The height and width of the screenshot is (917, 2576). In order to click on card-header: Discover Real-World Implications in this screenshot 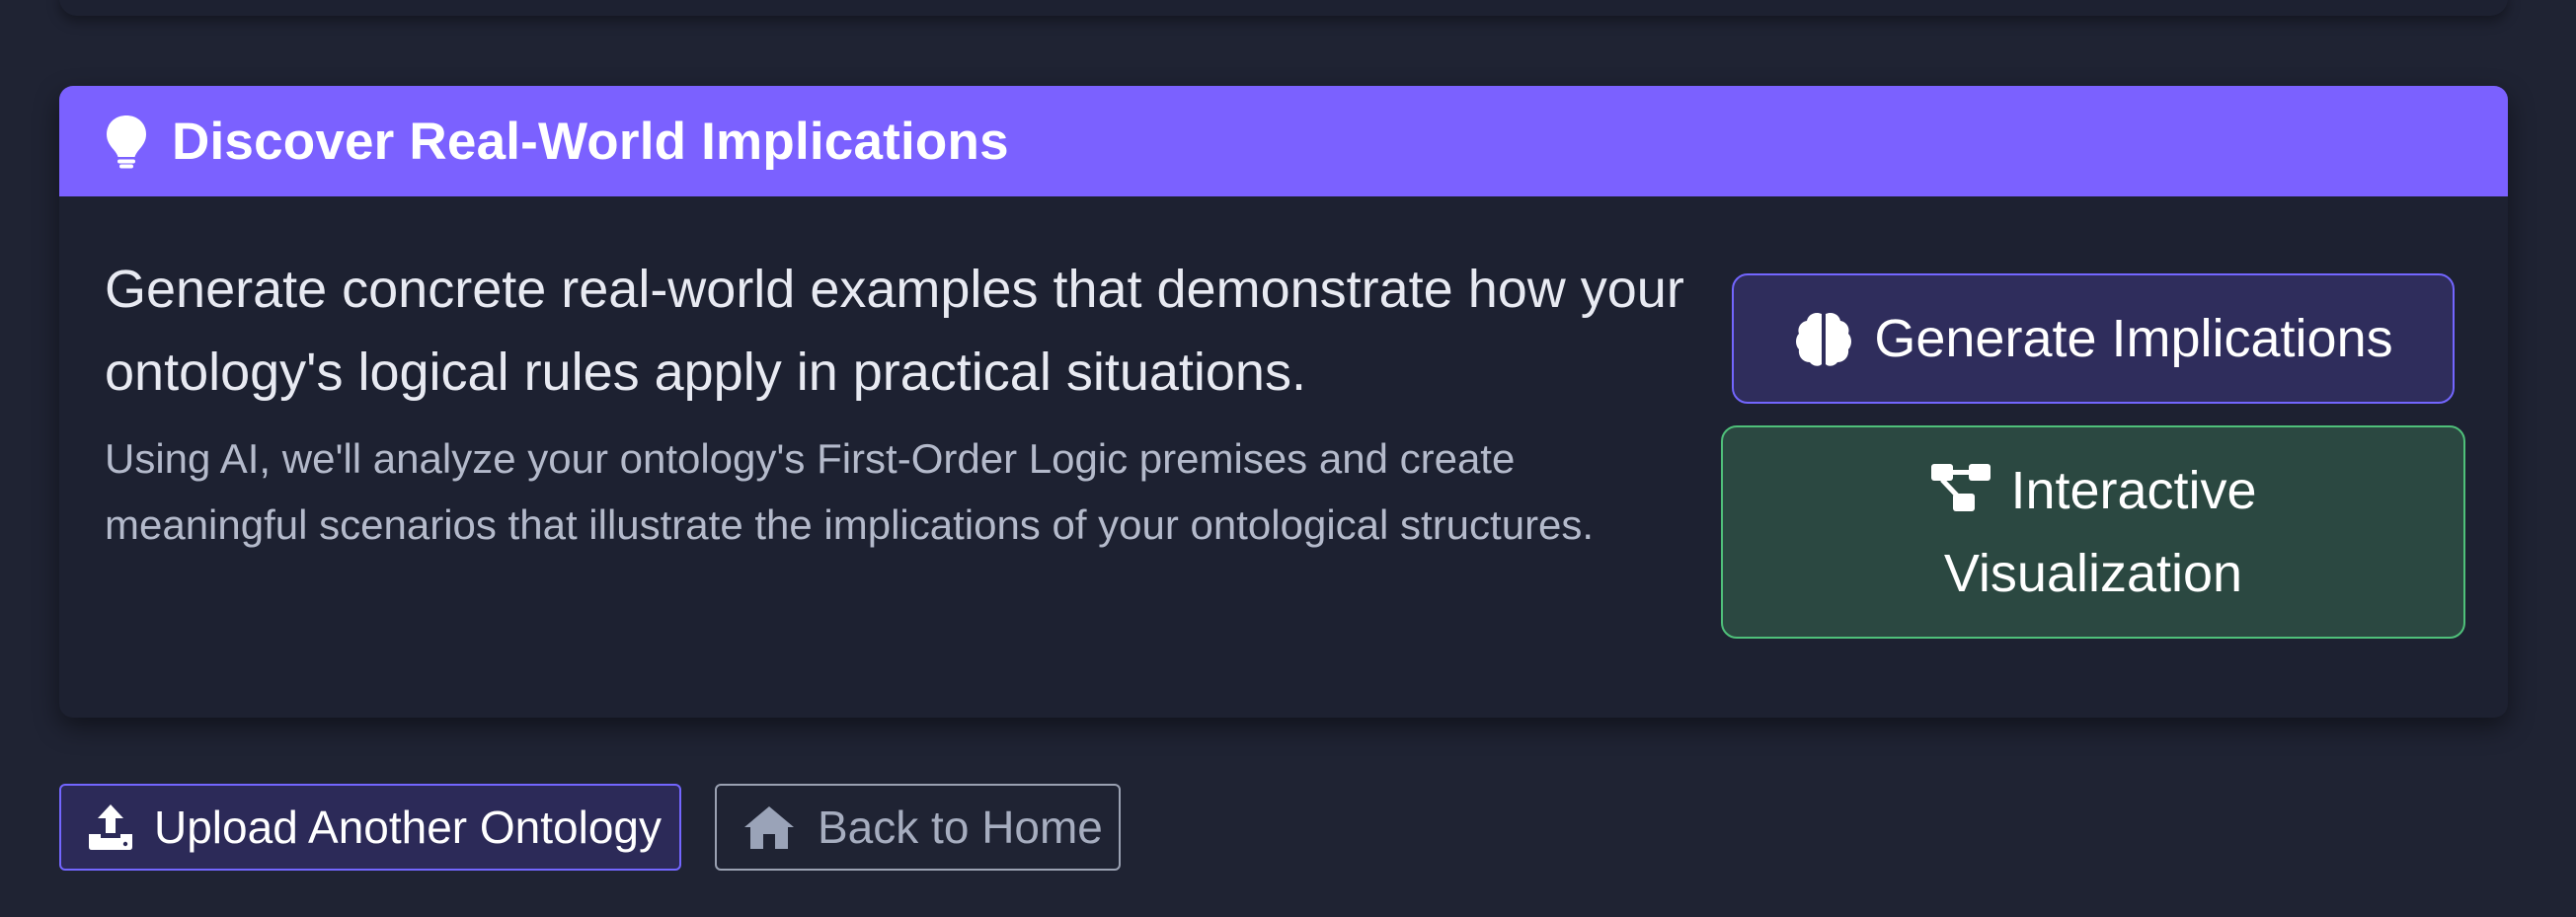, I will do `click(1283, 141)`.